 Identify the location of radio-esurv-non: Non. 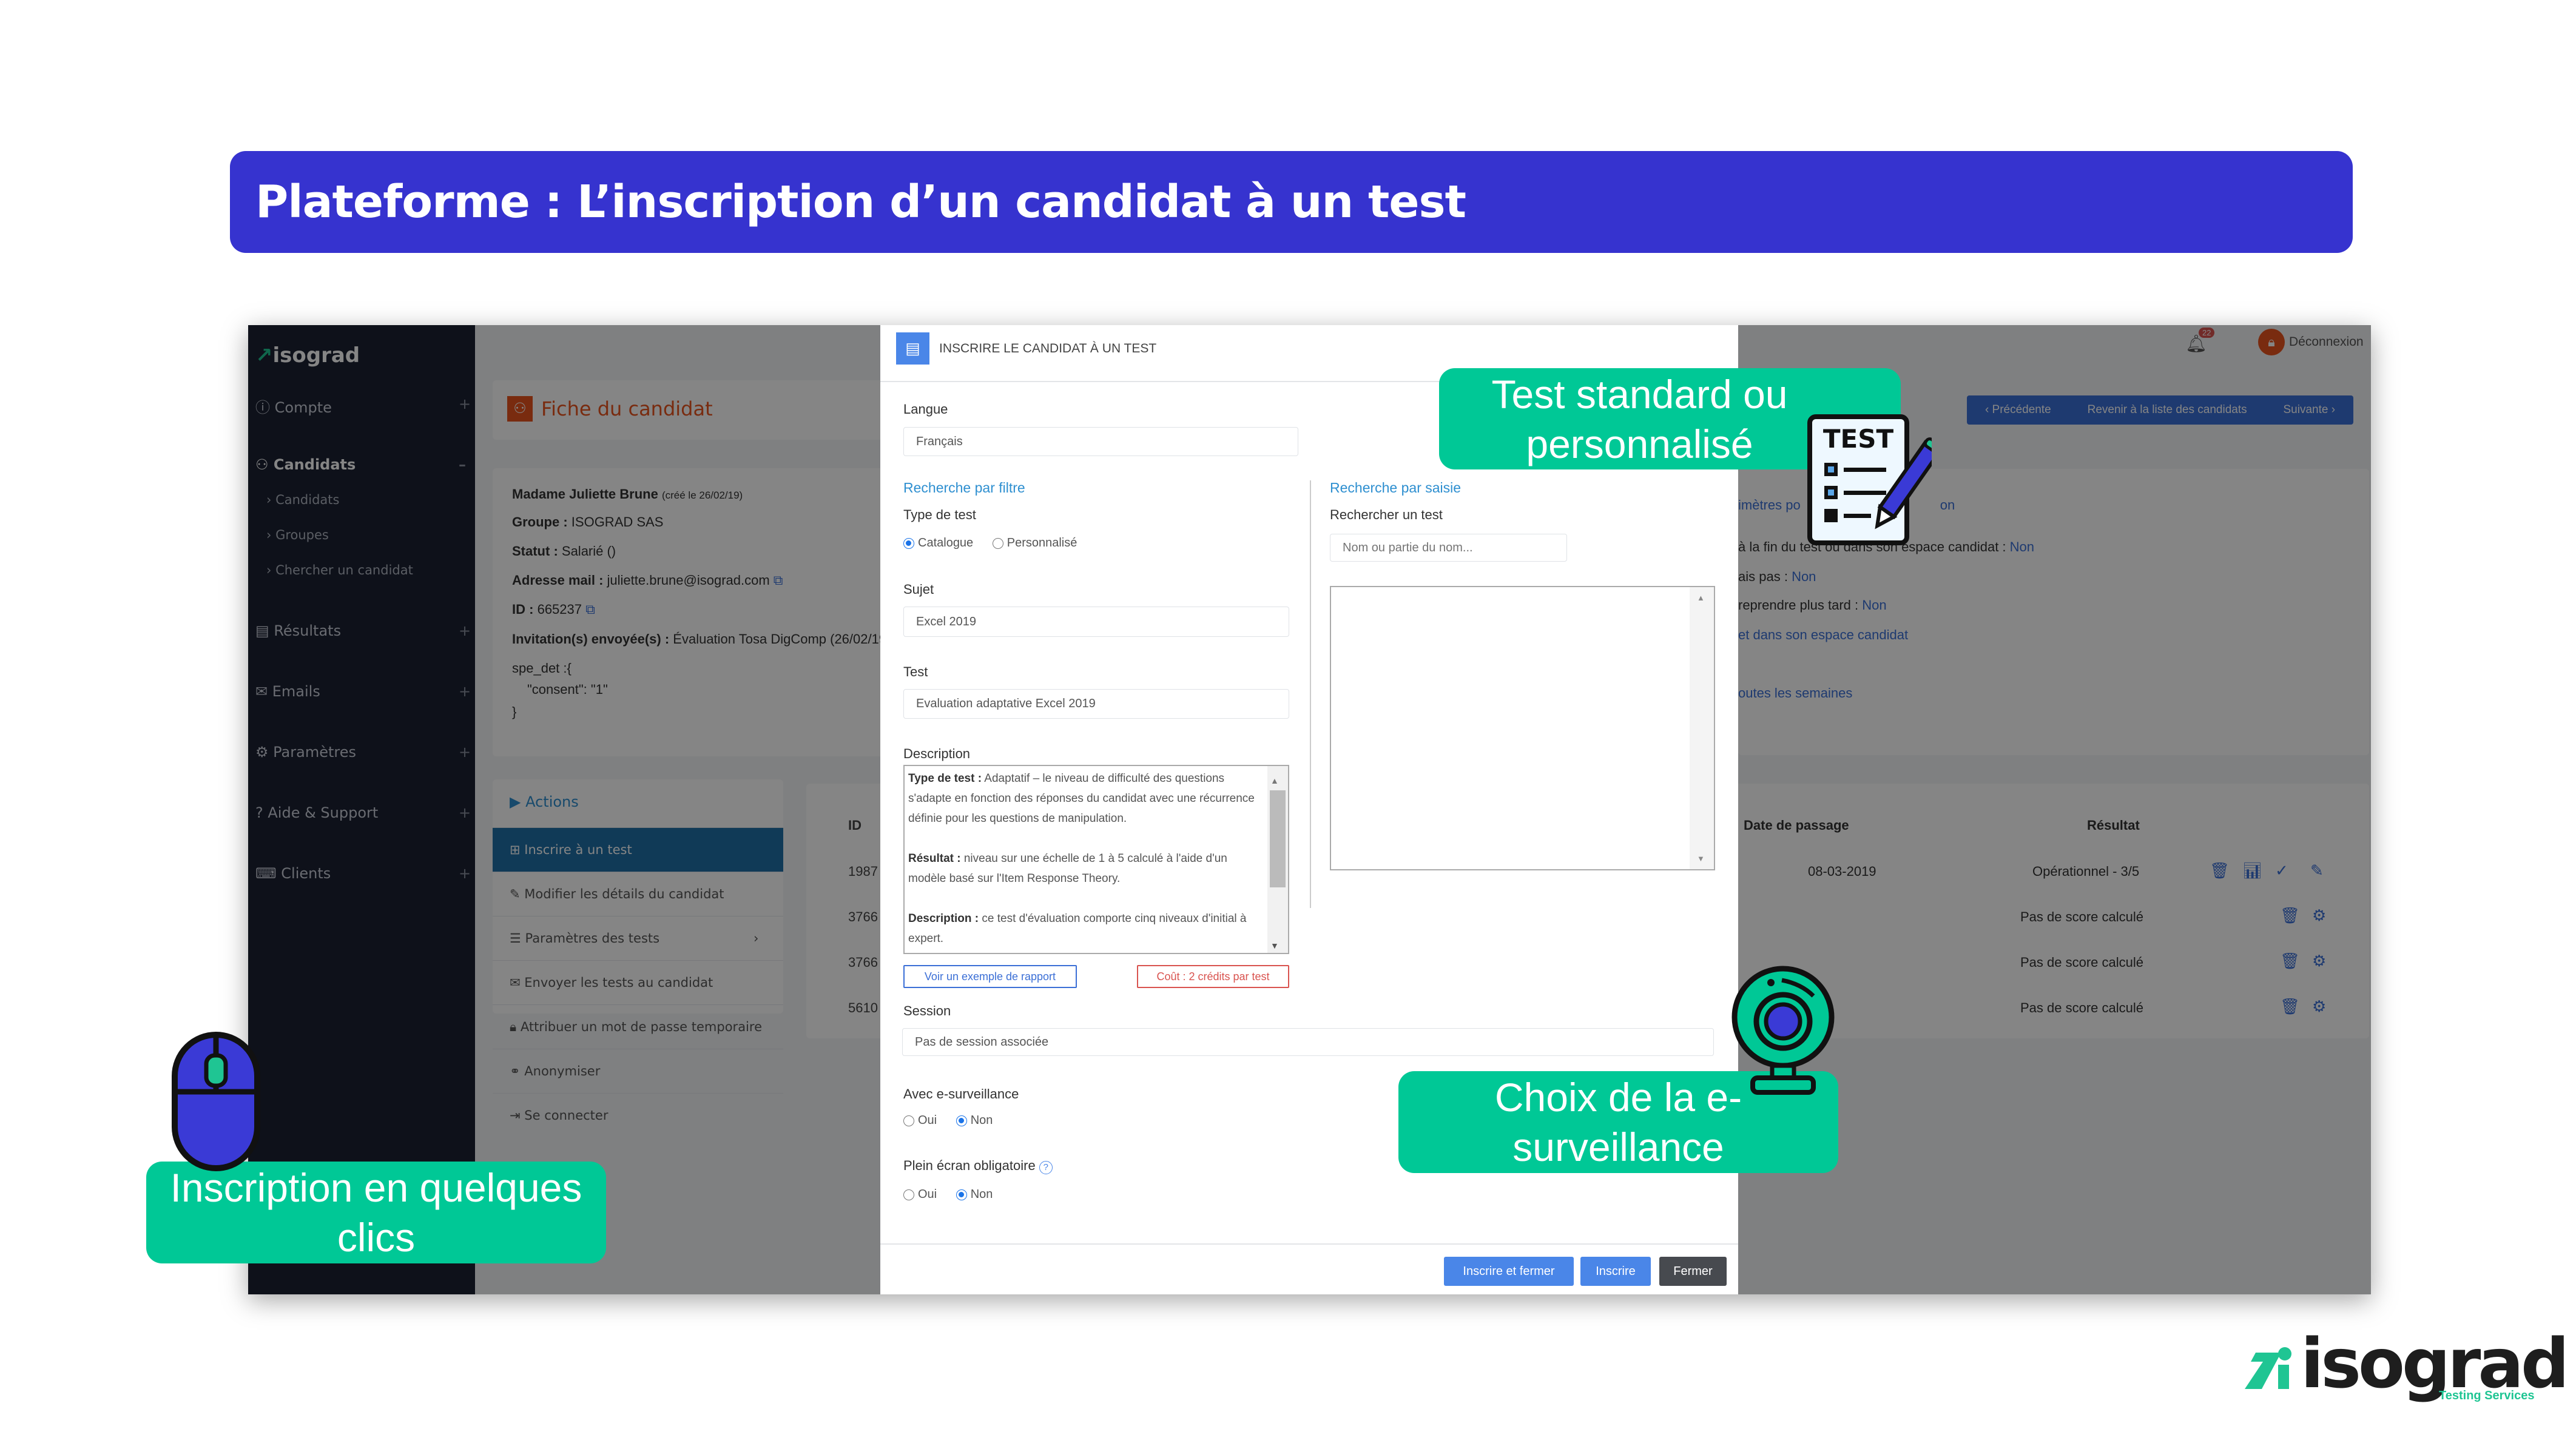
(975, 1120).